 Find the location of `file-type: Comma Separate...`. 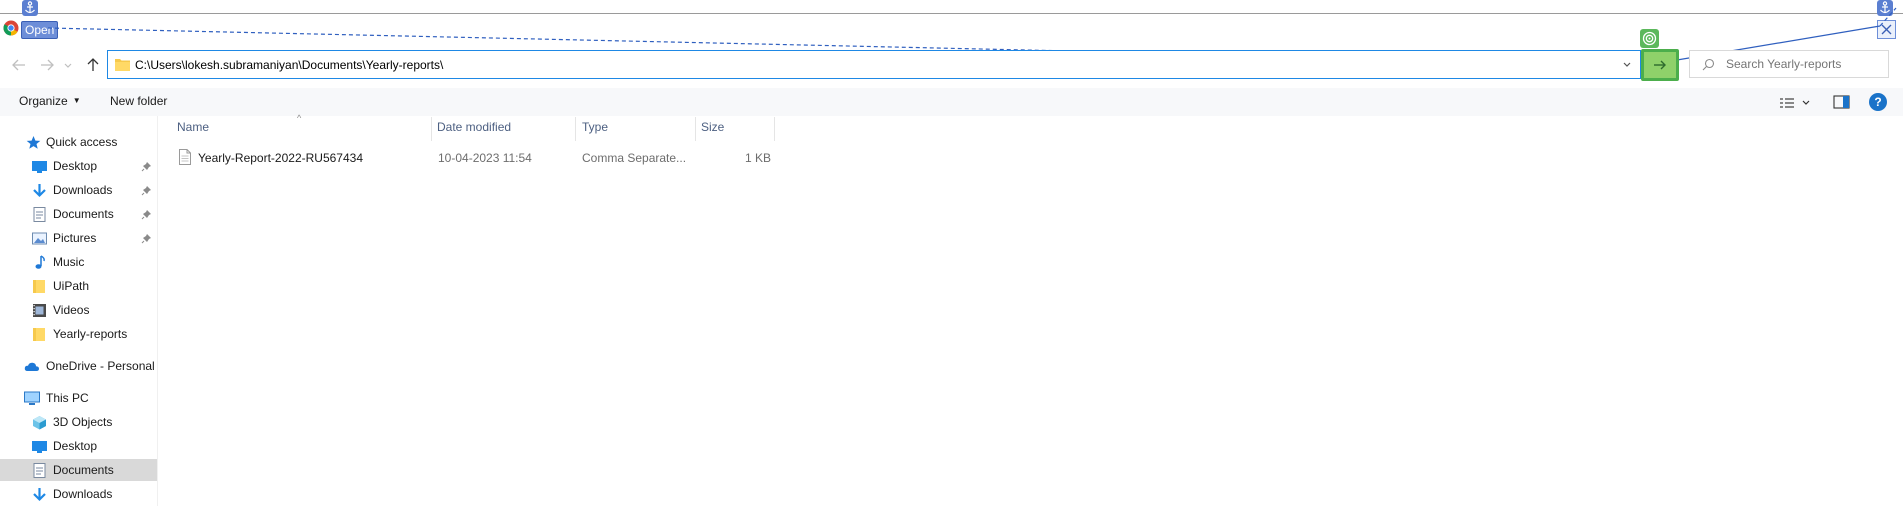

file-type: Comma Separate... is located at coordinates (634, 158).